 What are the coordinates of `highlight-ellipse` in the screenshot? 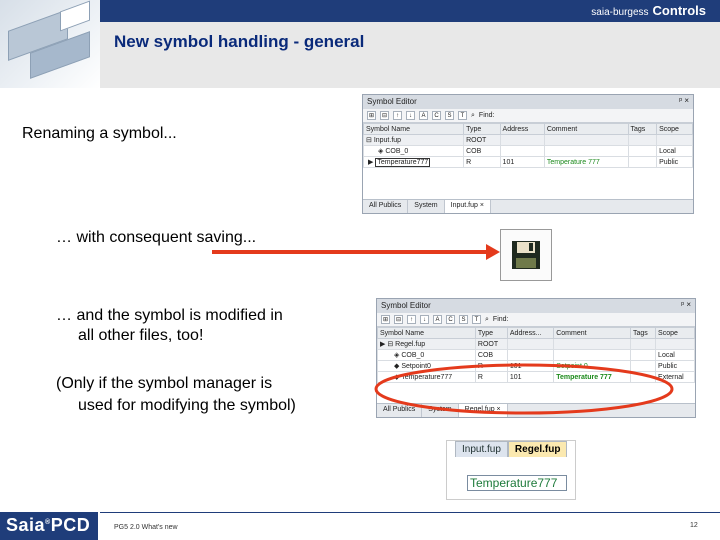 It's located at (524, 389).